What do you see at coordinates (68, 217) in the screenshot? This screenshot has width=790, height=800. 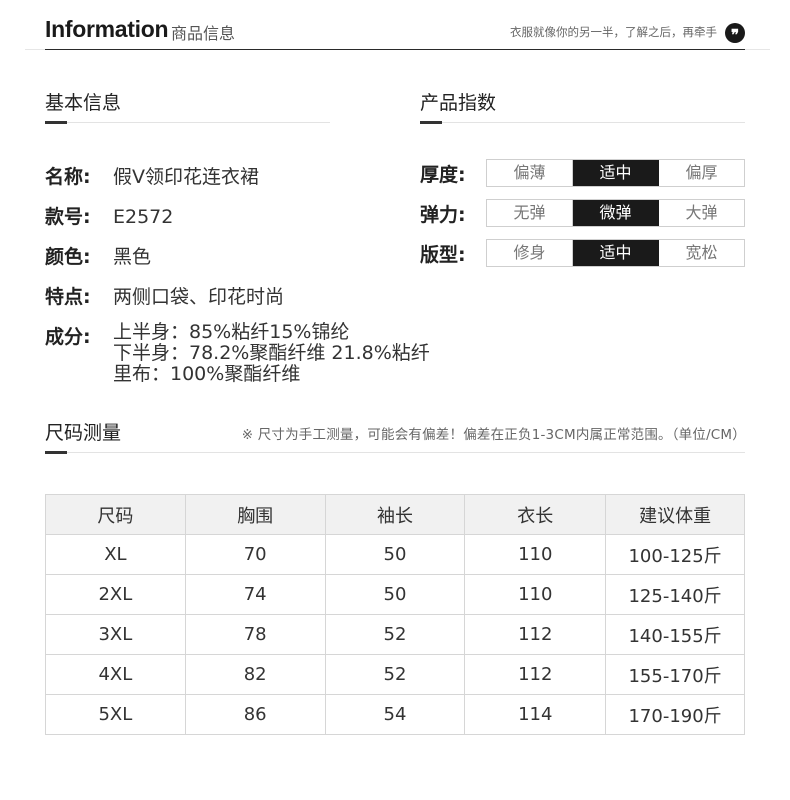 I see `info-code-label: 款号:` at bounding box center [68, 217].